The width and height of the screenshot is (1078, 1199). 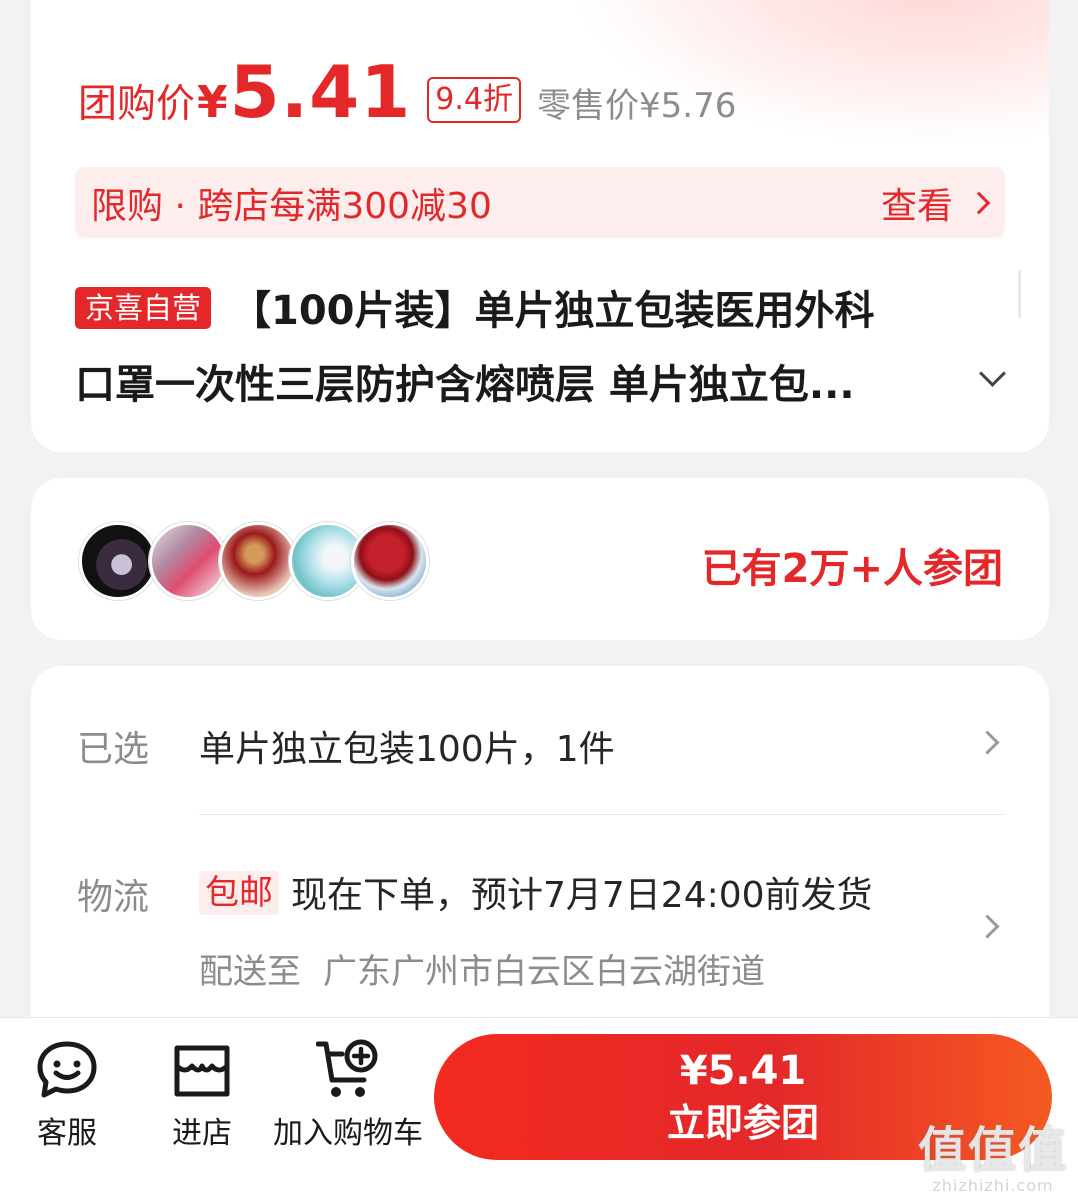 I want to click on watermark-url: zhizhizhi.com, so click(x=993, y=1185).